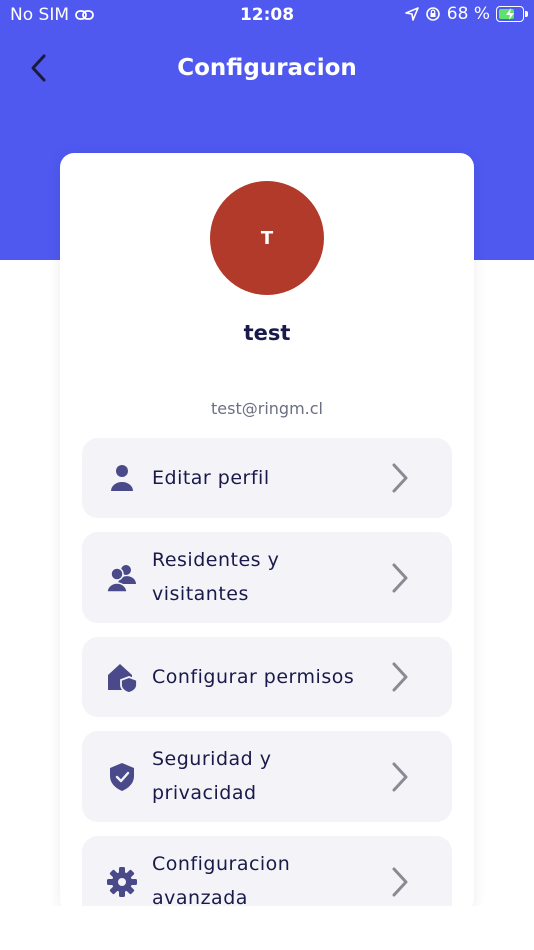  What do you see at coordinates (211, 478) in the screenshot?
I see `menu-item-label: Editar perfil` at bounding box center [211, 478].